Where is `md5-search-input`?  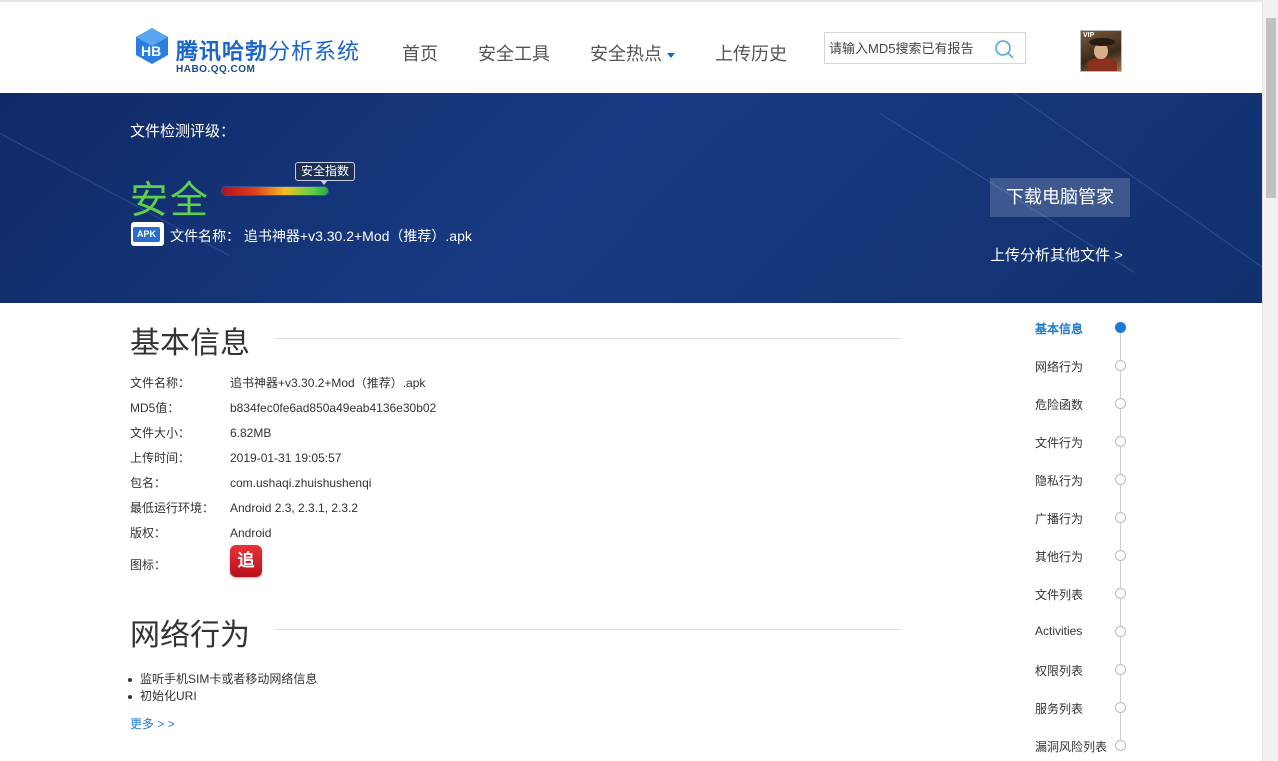
md5-search-input is located at coordinates (907, 48).